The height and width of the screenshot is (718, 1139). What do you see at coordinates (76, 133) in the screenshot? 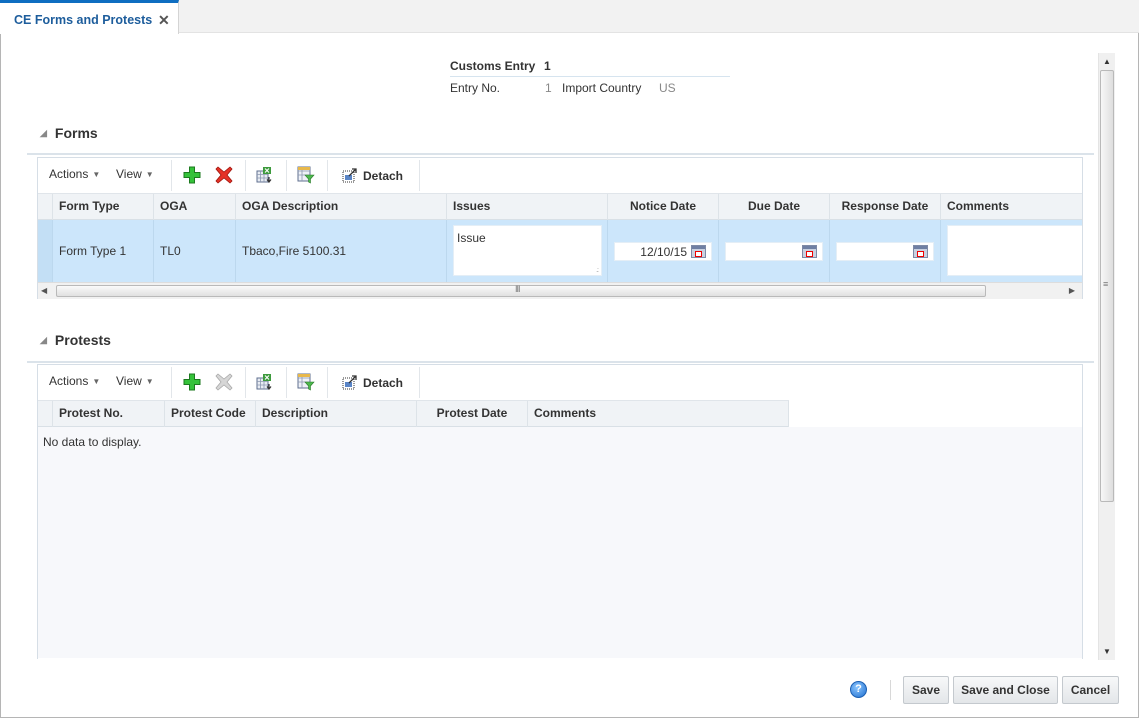
I see `forms-section-title: Forms` at bounding box center [76, 133].